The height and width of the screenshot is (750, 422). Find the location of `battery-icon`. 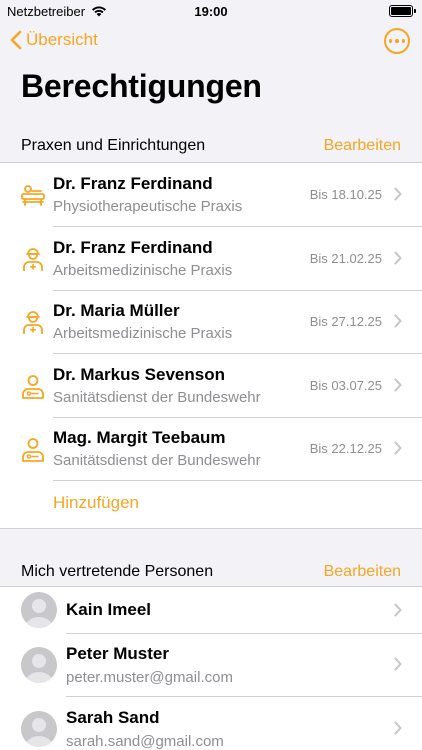

battery-icon is located at coordinates (402, 11).